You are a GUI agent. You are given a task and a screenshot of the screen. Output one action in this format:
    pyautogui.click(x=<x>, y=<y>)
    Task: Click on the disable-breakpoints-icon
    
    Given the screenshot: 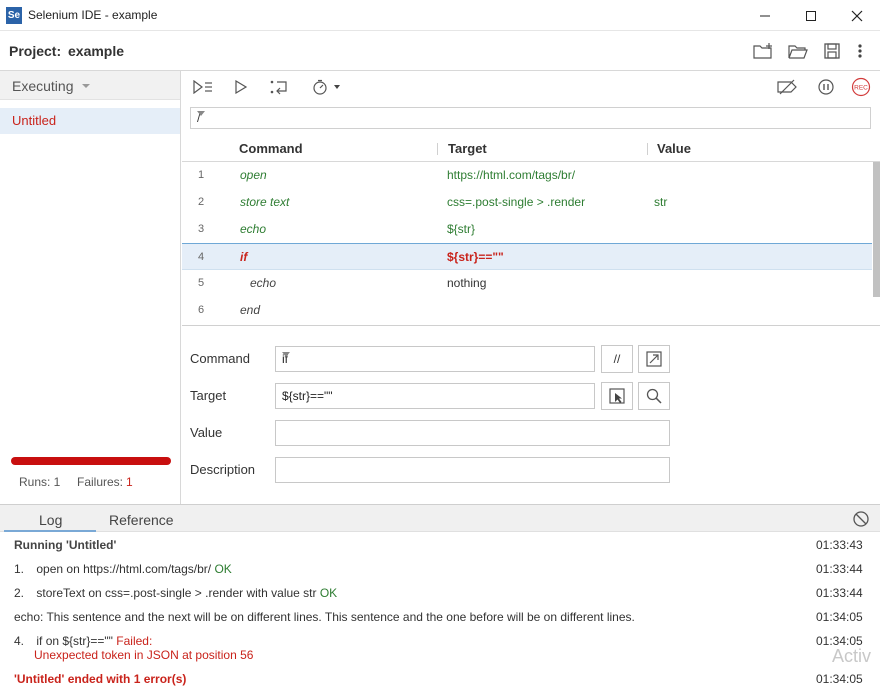 What is the action you would take?
    pyautogui.click(x=787, y=87)
    